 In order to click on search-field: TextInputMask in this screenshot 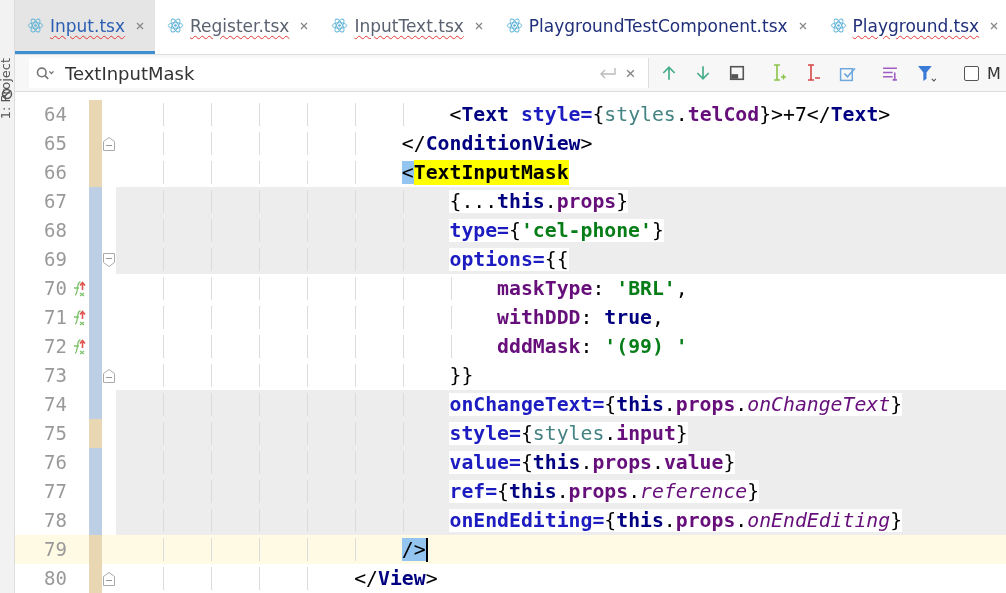, I will do `click(327, 73)`.